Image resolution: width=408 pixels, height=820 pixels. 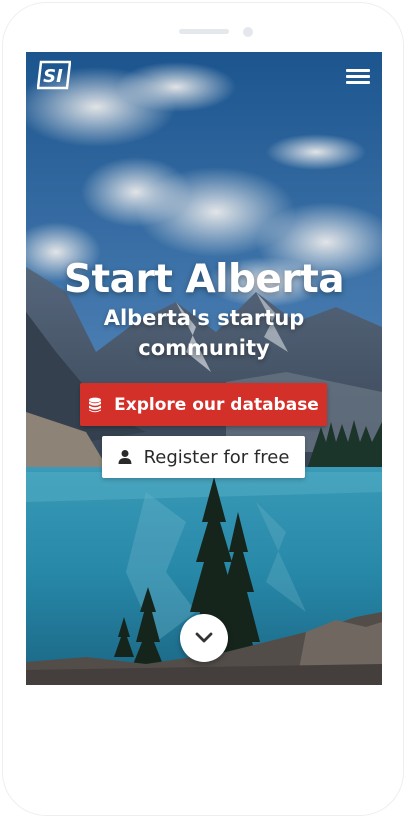 I want to click on hamburger-menu-icon, so click(x=359, y=76).